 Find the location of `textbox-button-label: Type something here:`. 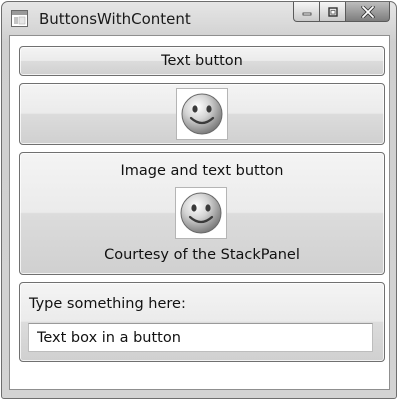

textbox-button-label: Type something here: is located at coordinates (107, 304).